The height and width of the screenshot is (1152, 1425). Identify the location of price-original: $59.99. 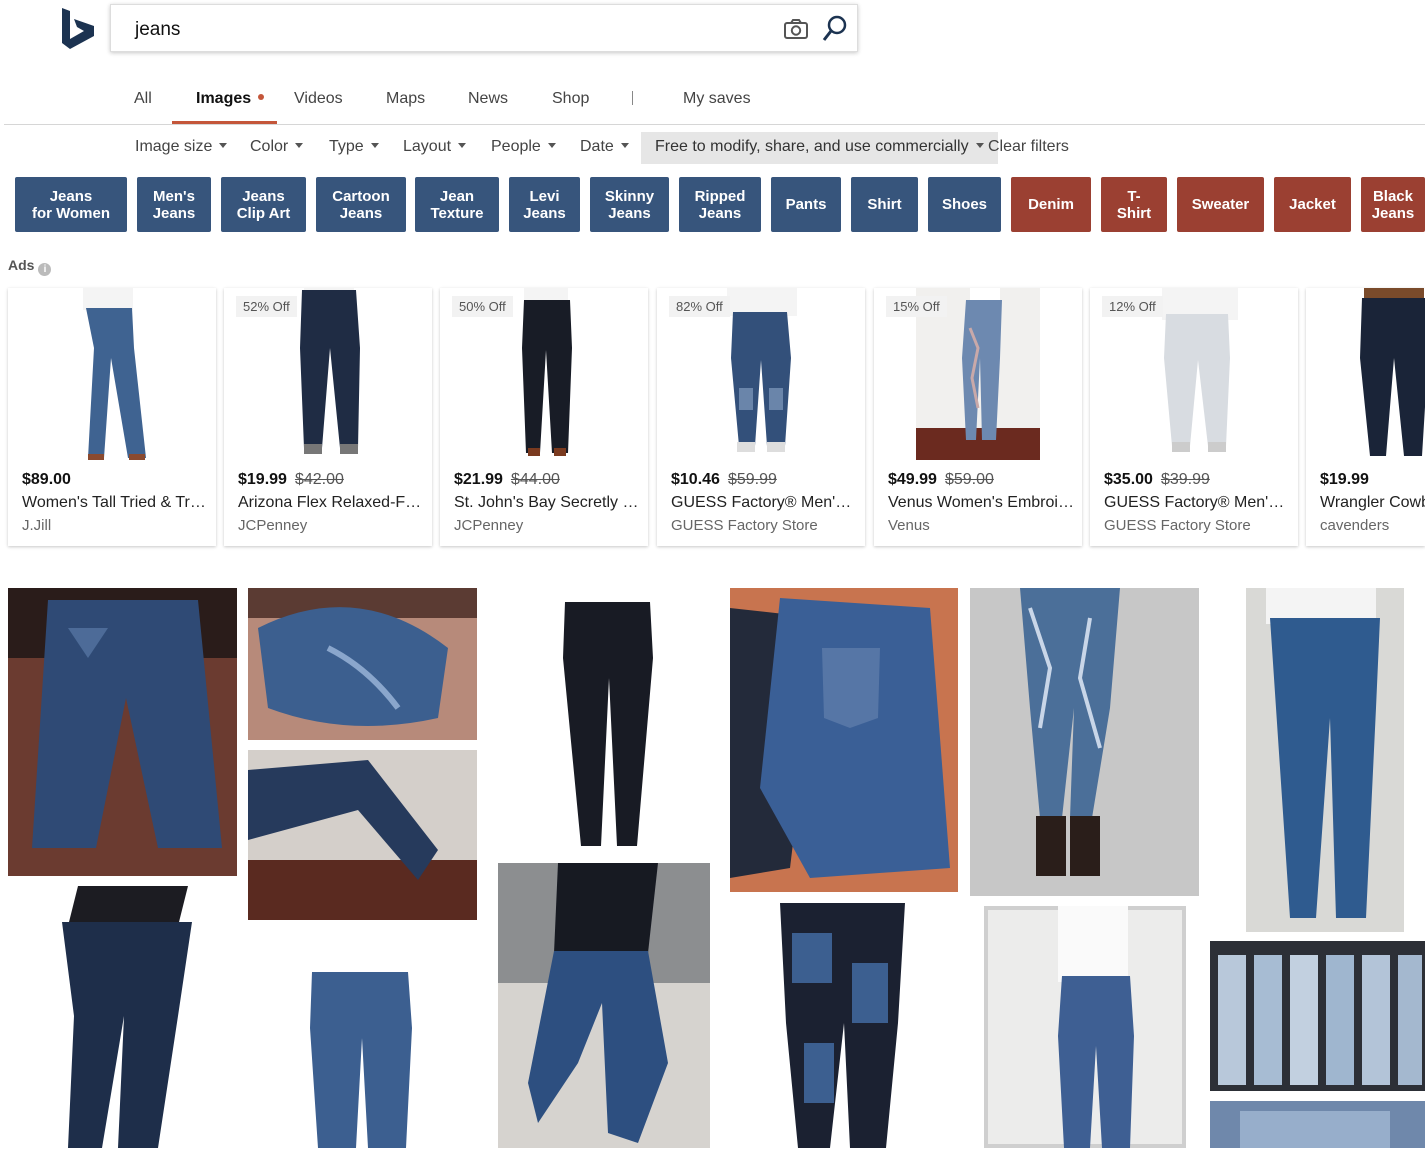
(752, 479).